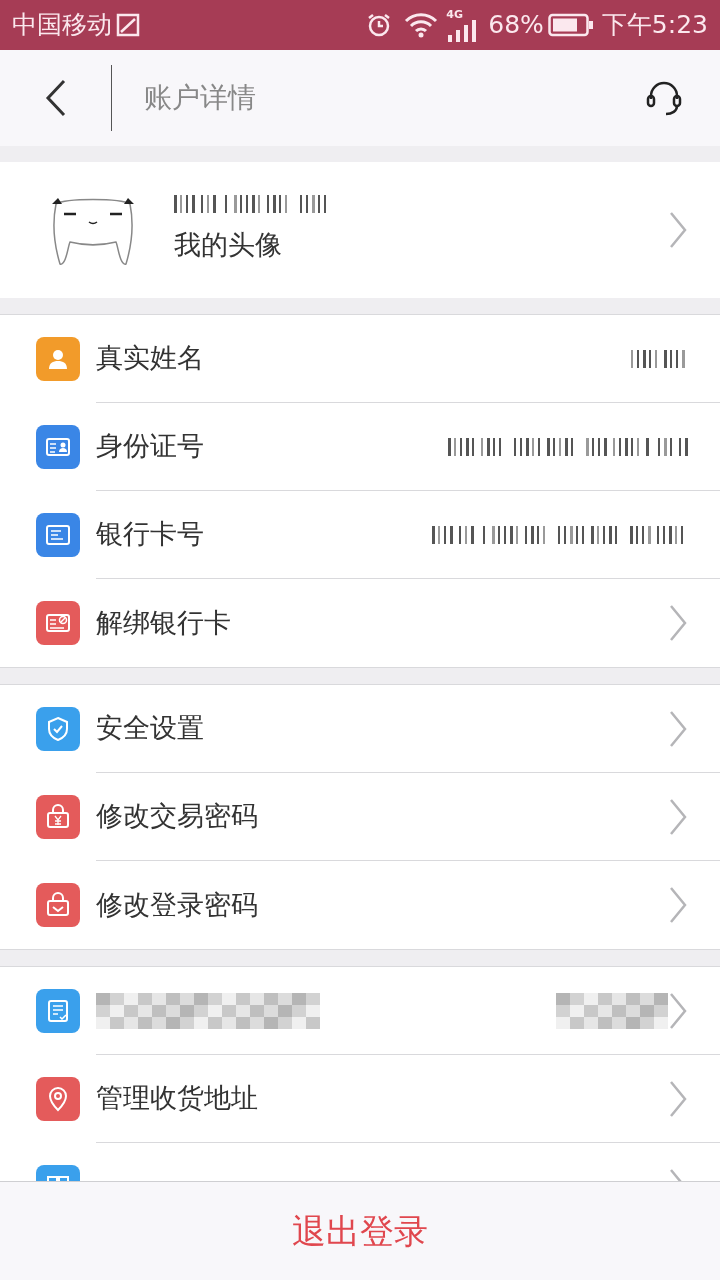  What do you see at coordinates (360, 535) in the screenshot?
I see `settings-row: 银行卡号` at bounding box center [360, 535].